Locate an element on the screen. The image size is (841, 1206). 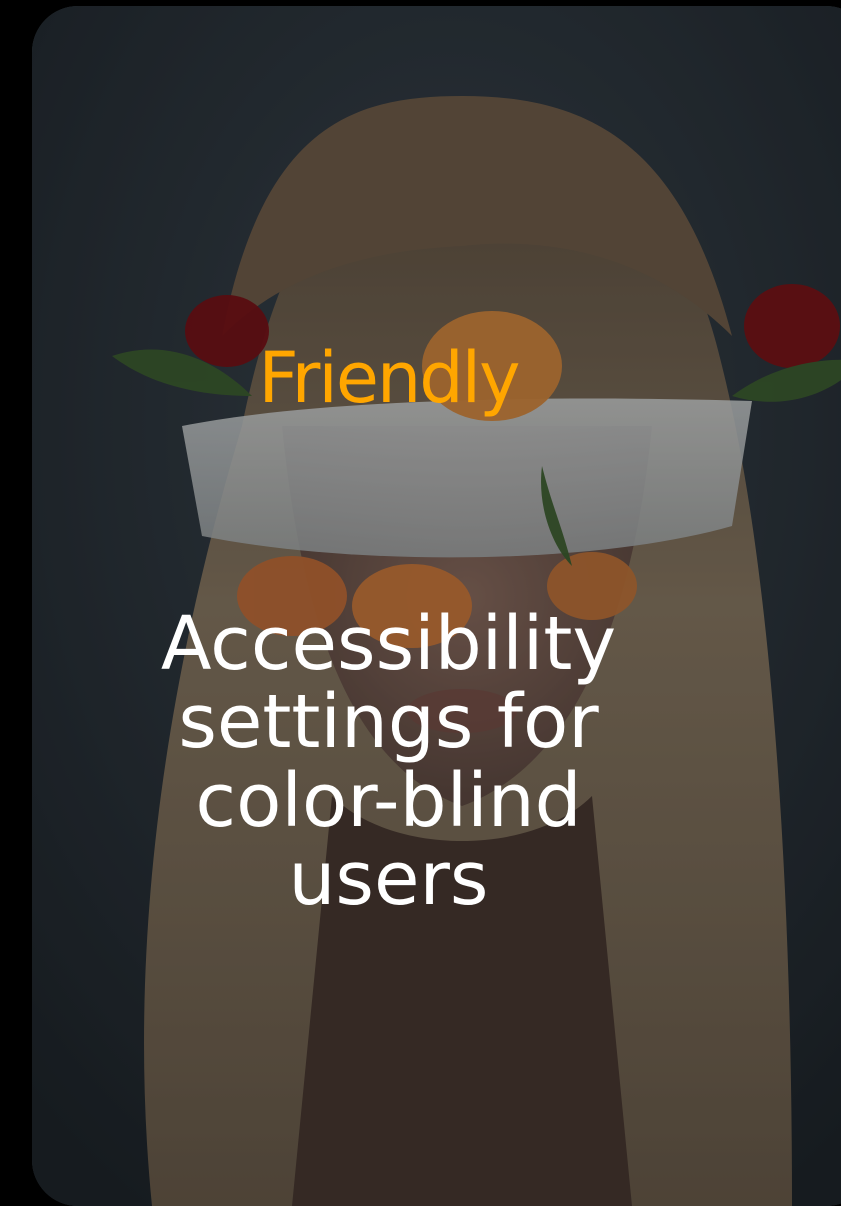
description-line: color-blind is located at coordinates (388, 800).